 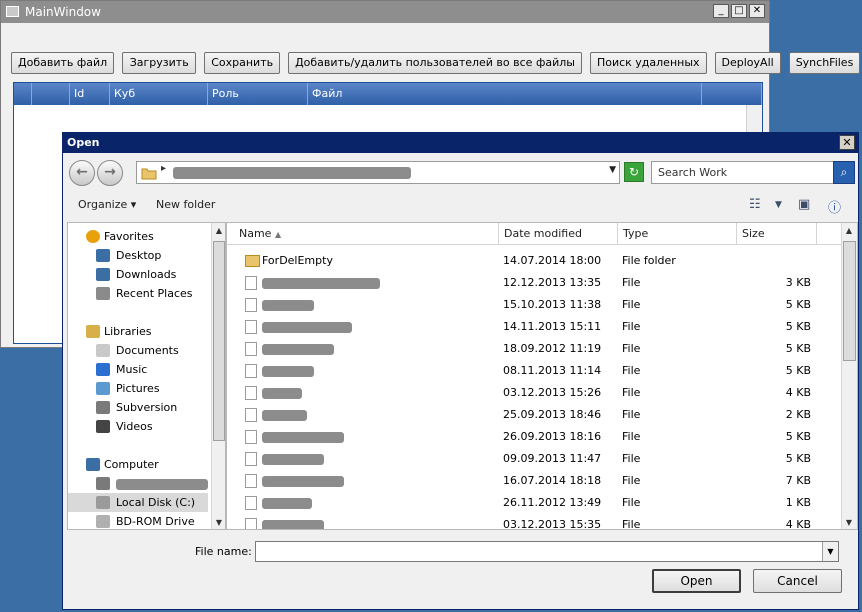 I want to click on grid-column-header: Роль, so click(x=258, y=94).